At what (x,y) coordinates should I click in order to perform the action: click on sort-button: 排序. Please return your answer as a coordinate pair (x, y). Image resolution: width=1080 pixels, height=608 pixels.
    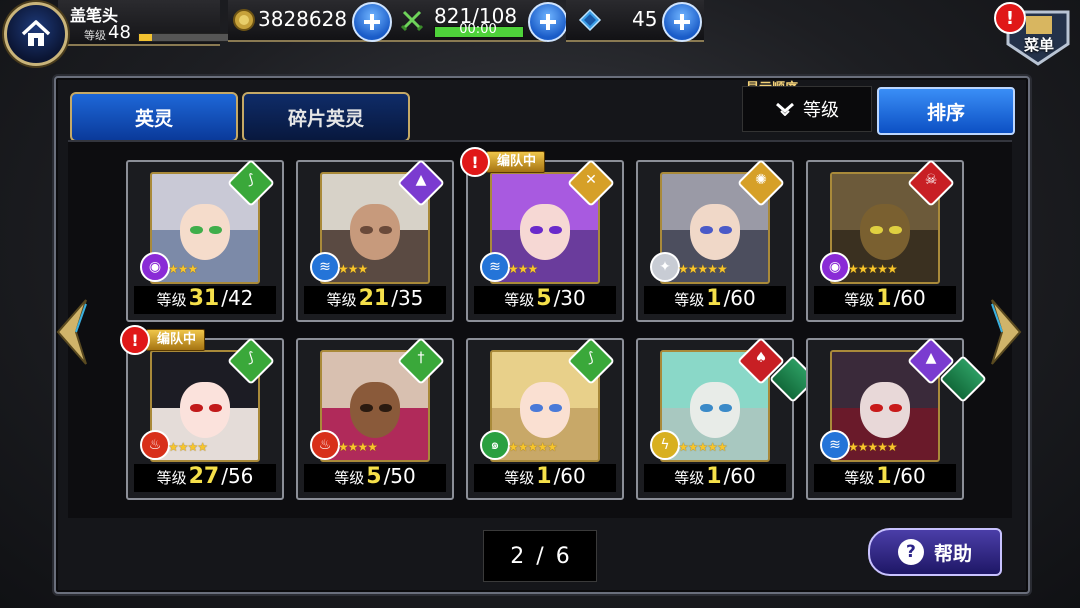
    Looking at the image, I should click on (946, 111).